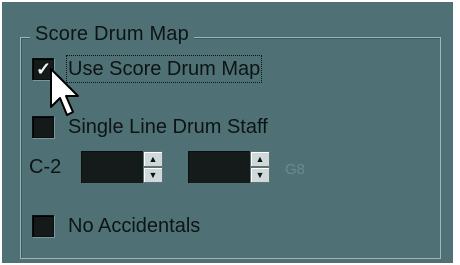  What do you see at coordinates (43, 226) in the screenshot?
I see `no-accidentals-checkbox` at bounding box center [43, 226].